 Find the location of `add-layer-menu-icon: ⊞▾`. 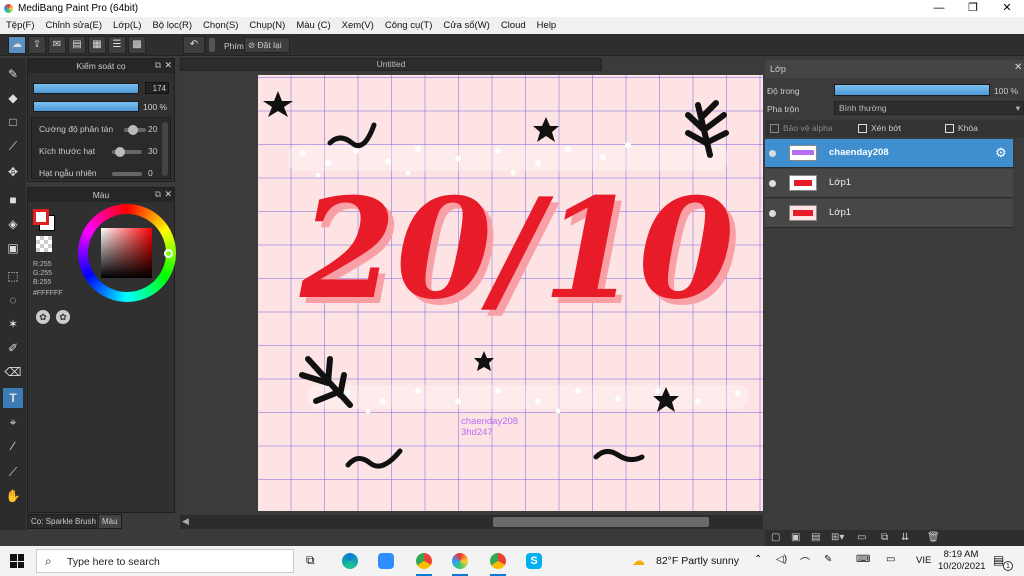

add-layer-menu-icon: ⊞▾ is located at coordinates (837, 537).